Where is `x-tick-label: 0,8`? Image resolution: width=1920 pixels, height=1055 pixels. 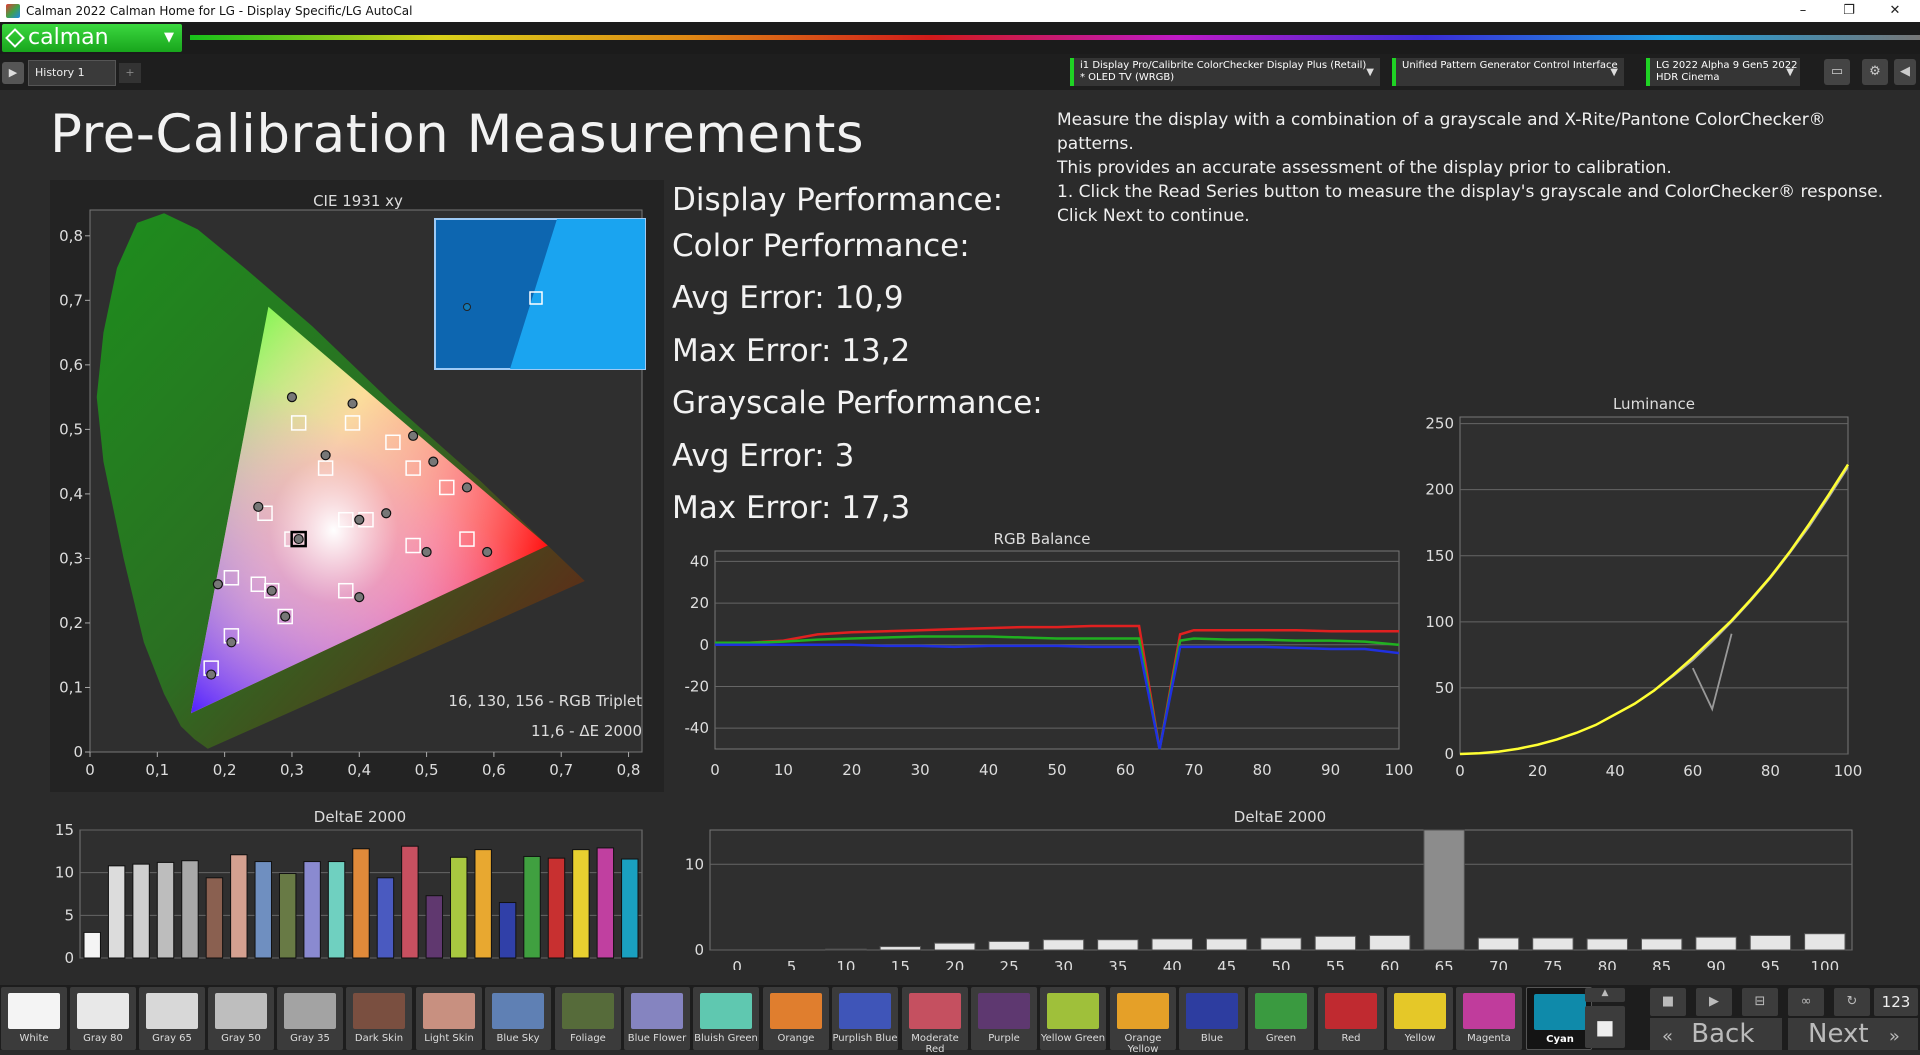 x-tick-label: 0,8 is located at coordinates (629, 770).